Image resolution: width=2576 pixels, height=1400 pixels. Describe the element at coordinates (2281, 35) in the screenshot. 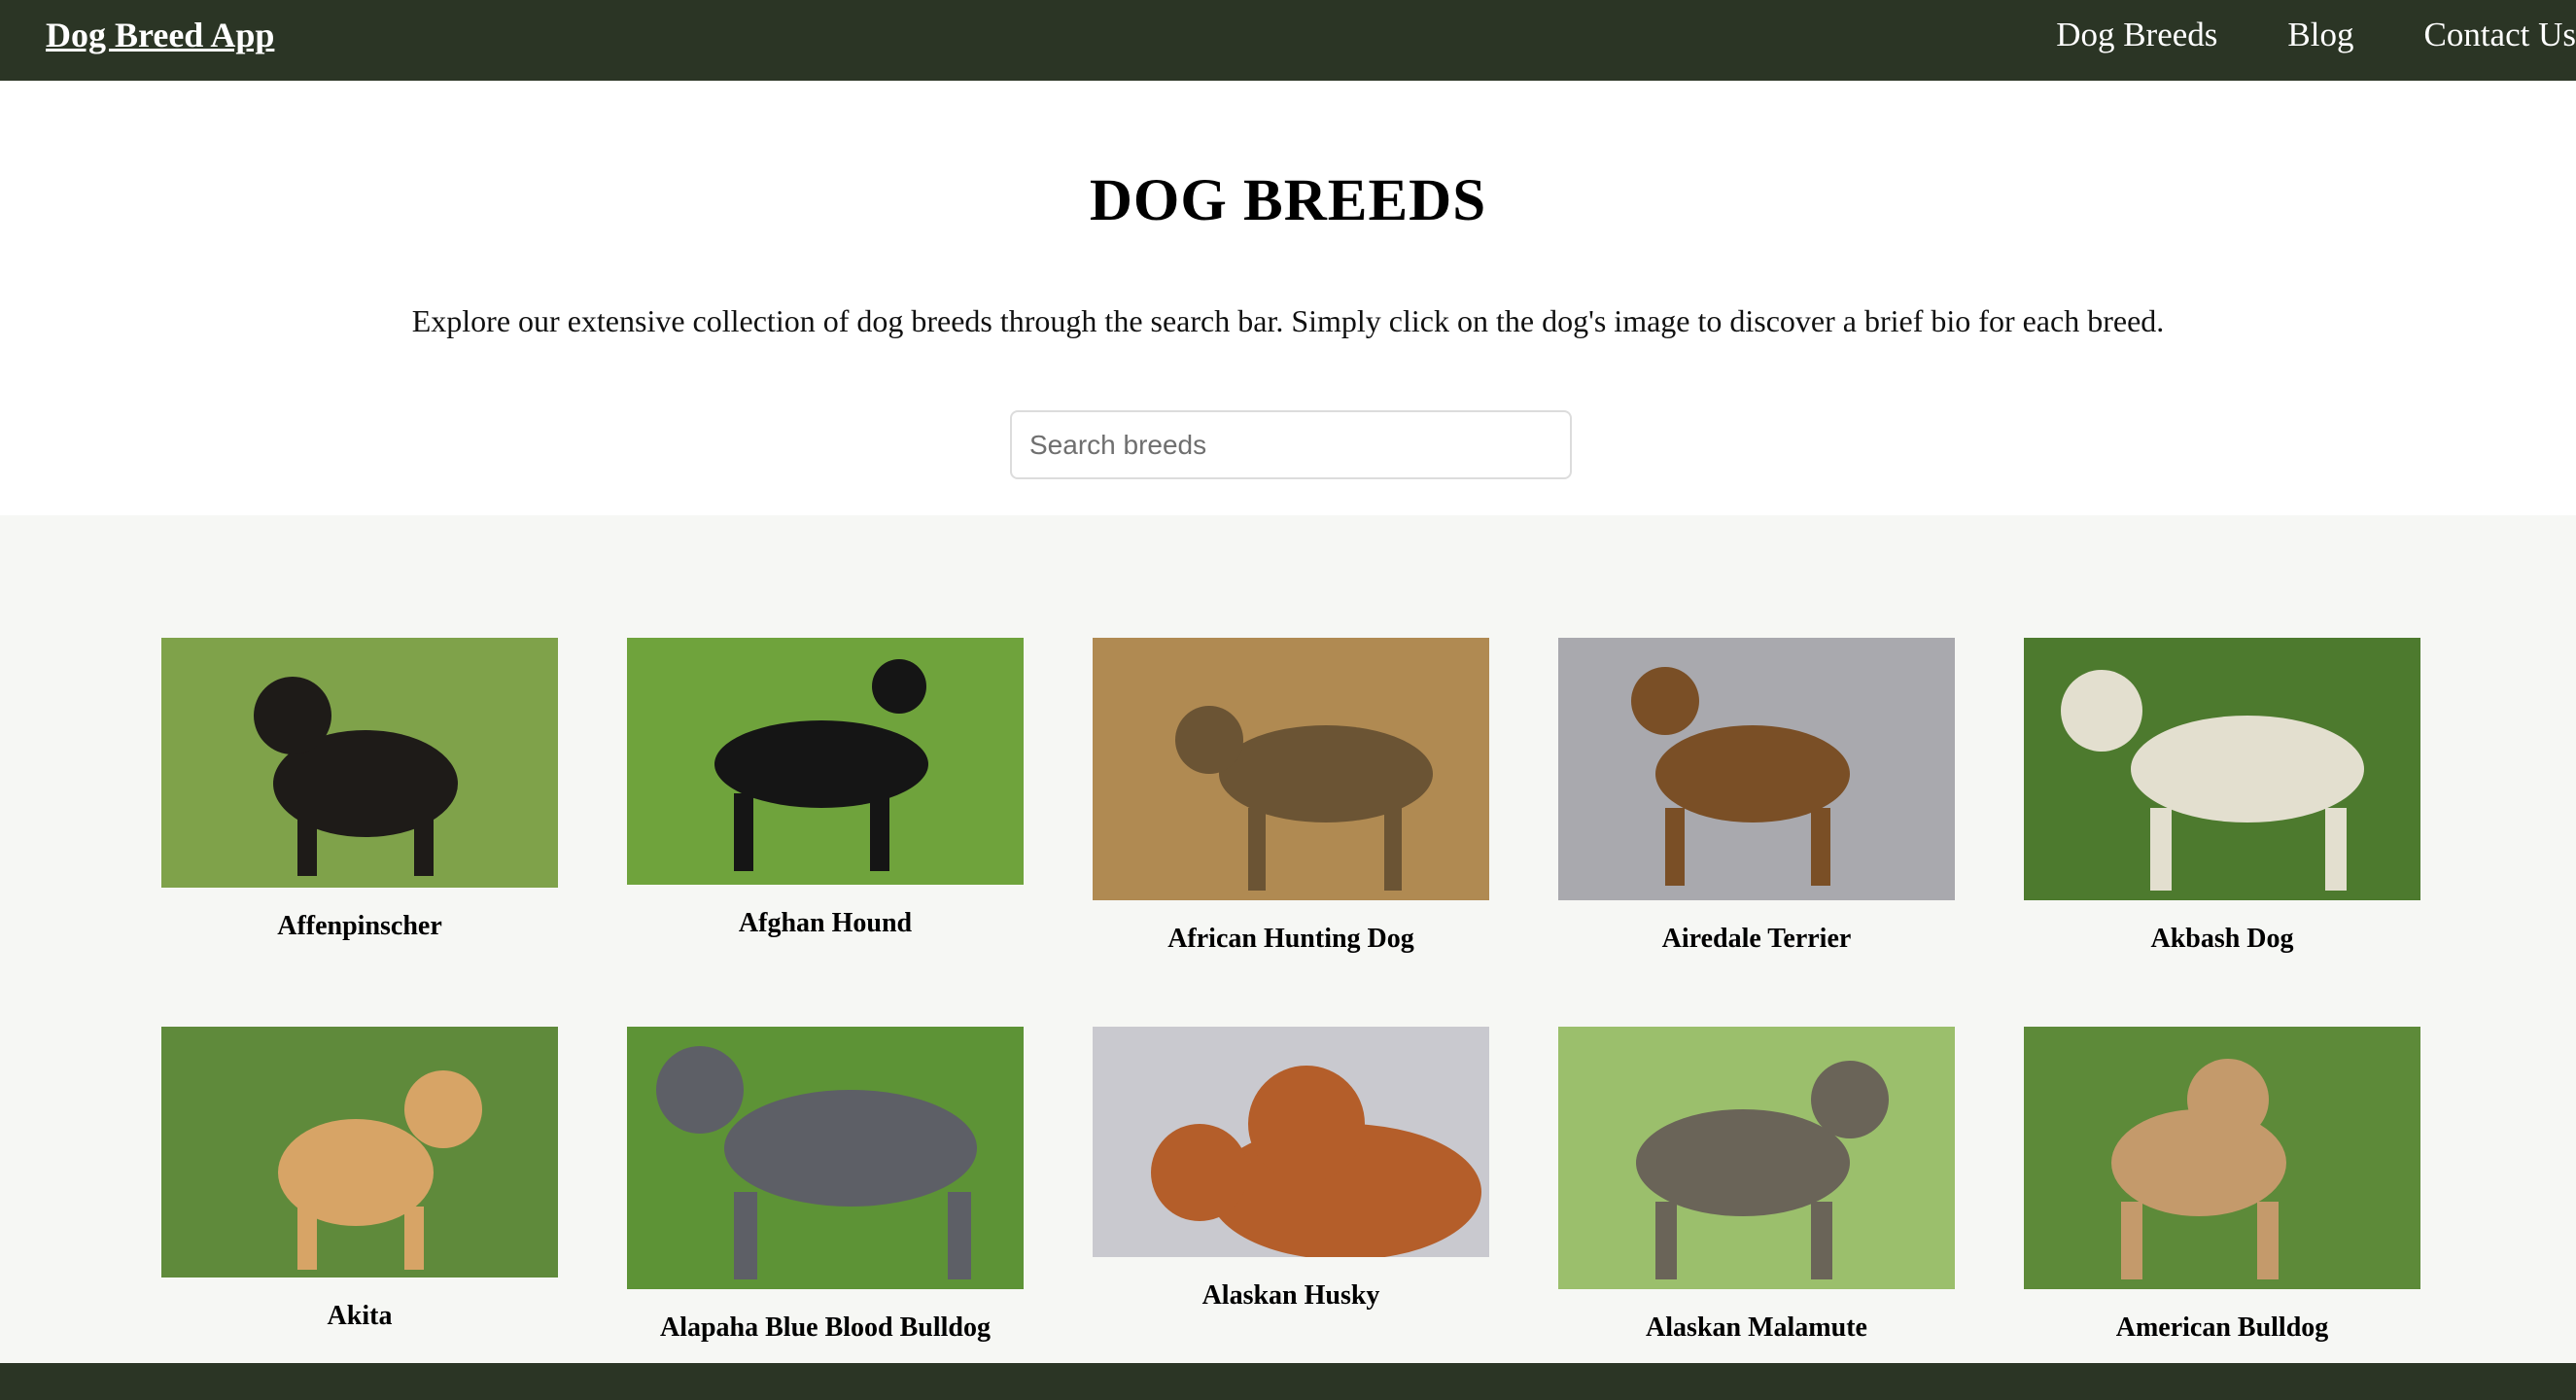

I see `nav-links: Dog Breeds Blog Contact Us` at that location.